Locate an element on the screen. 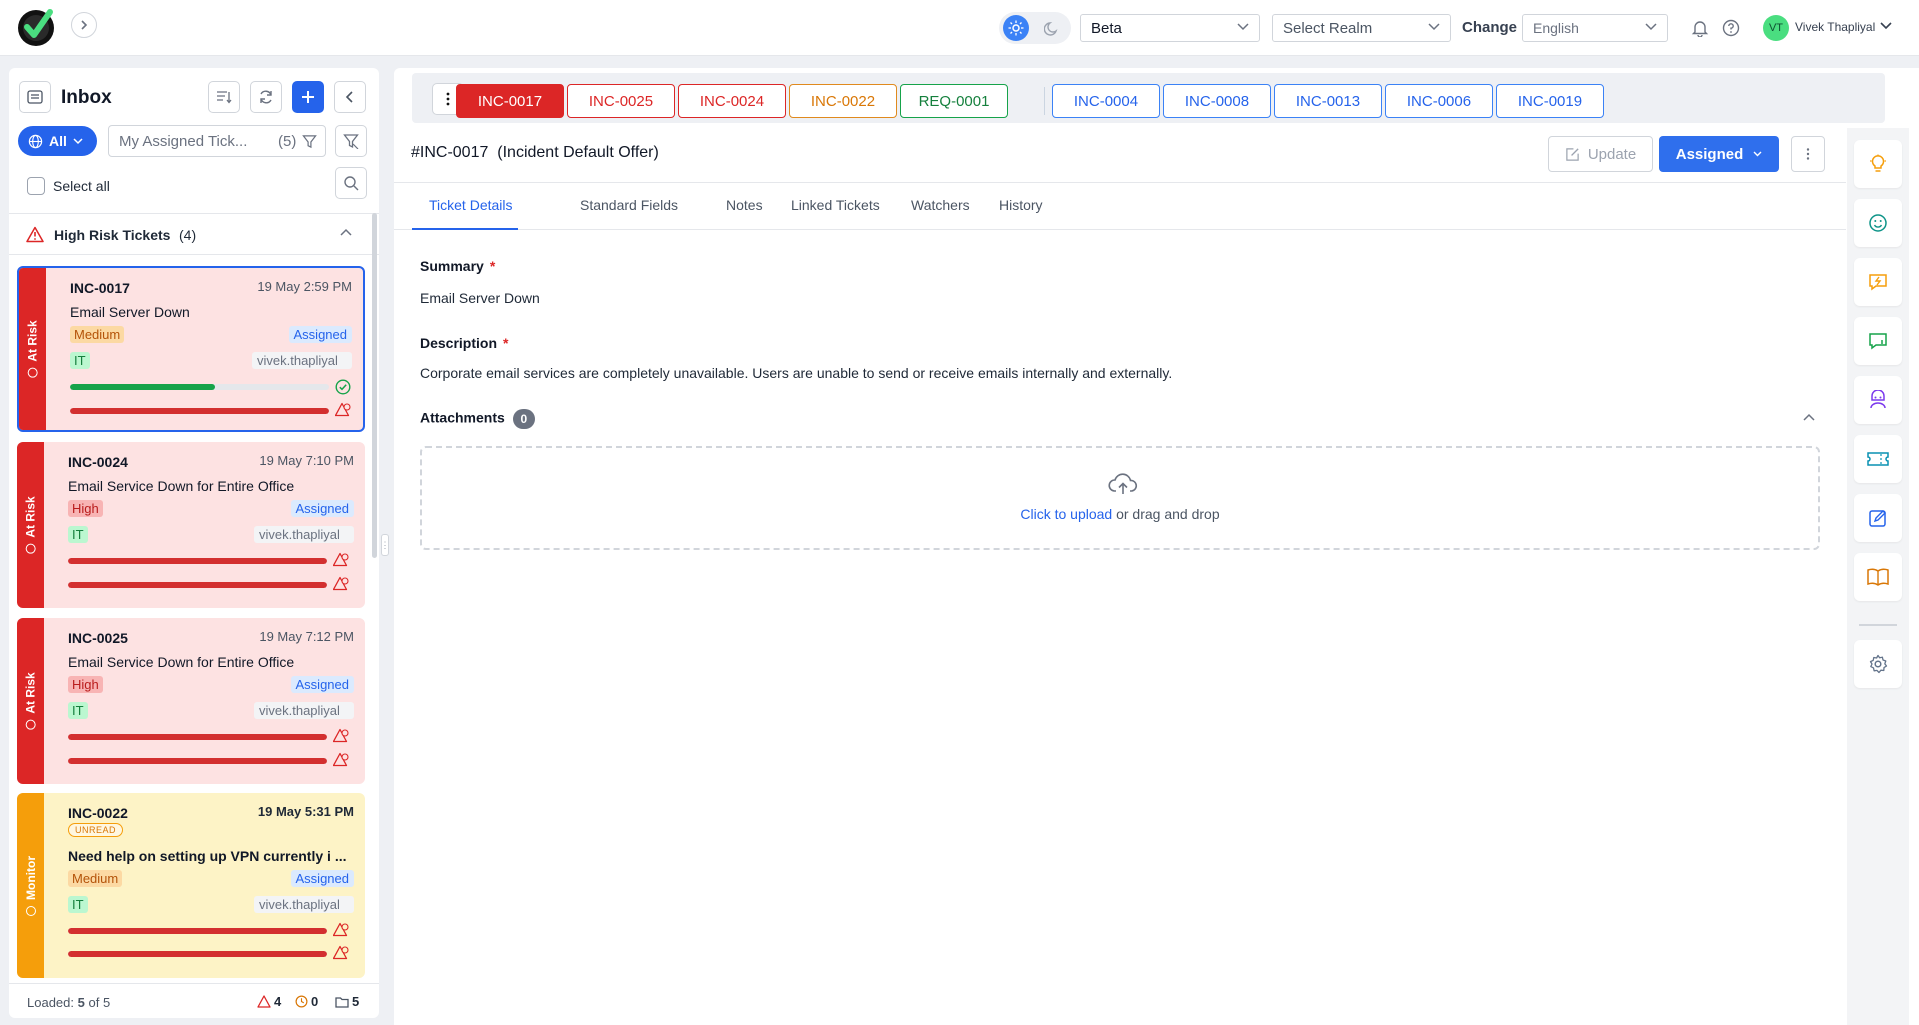  resolution-sla-fill is located at coordinates (197, 954).